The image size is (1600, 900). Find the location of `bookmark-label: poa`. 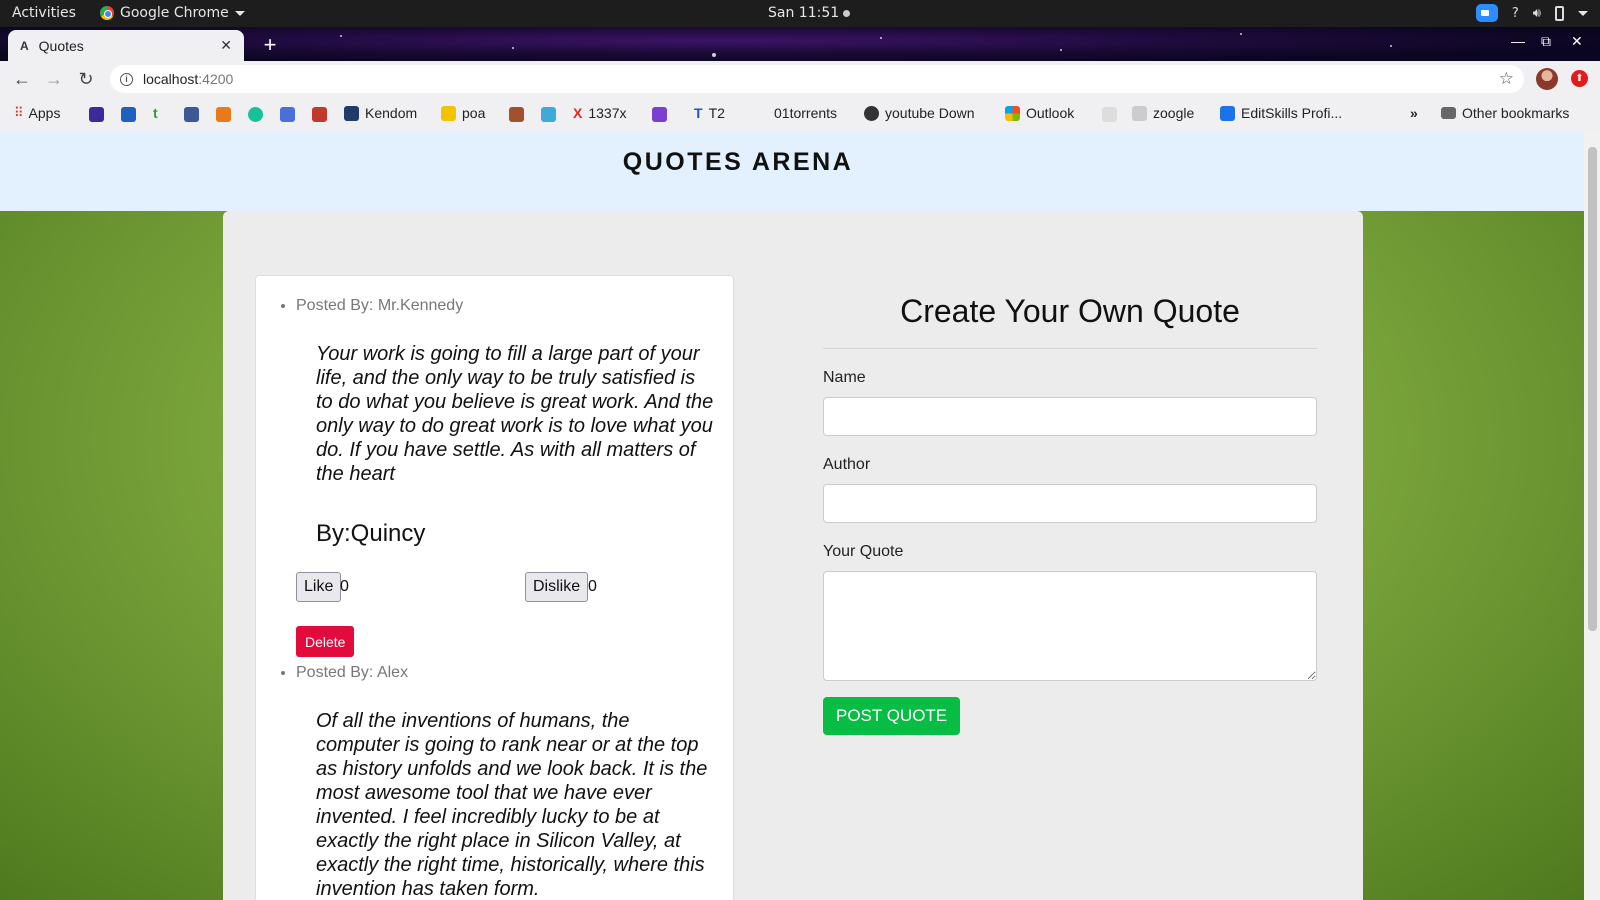

bookmark-label: poa is located at coordinates (474, 113).